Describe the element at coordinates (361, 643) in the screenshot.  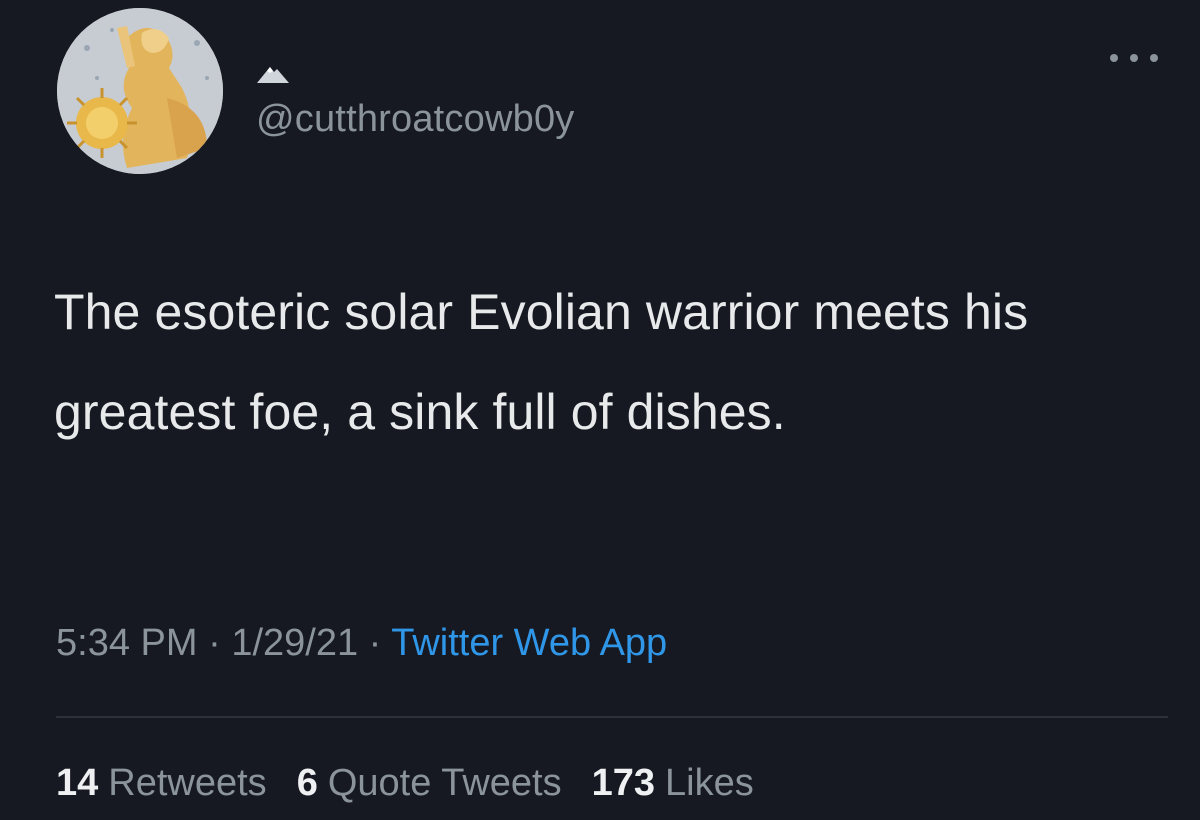
I see `tweet-meta: 5:34 PM · 1/29/21 · Twitter Web App` at that location.